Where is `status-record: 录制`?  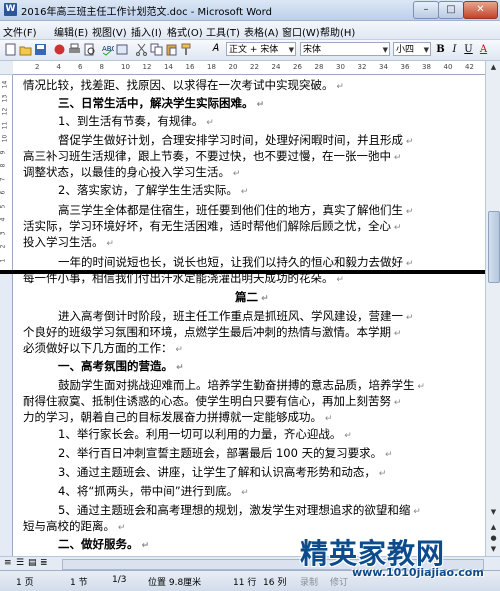
status-record: 录制 is located at coordinates (309, 581).